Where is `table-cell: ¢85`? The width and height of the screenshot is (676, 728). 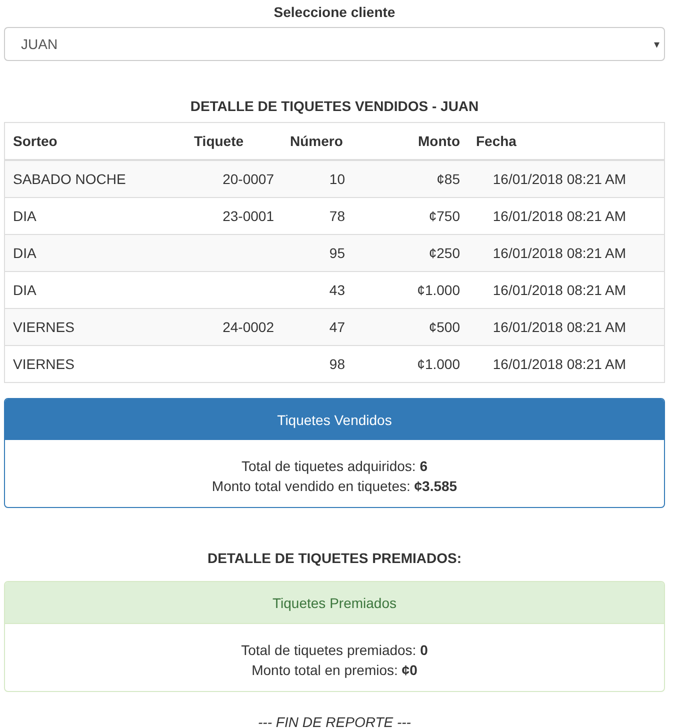
table-cell: ¢85 is located at coordinates (448, 179).